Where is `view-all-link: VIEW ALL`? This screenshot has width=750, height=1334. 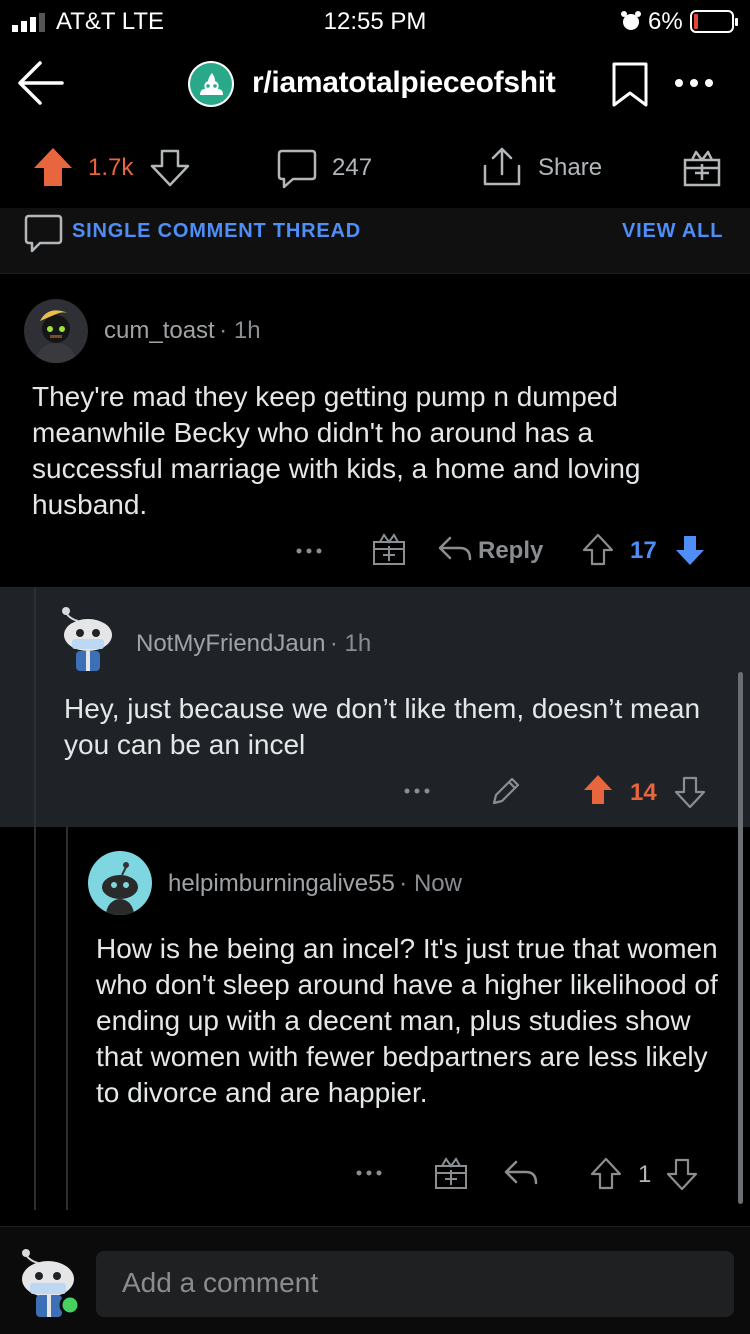 view-all-link: VIEW ALL is located at coordinates (672, 231).